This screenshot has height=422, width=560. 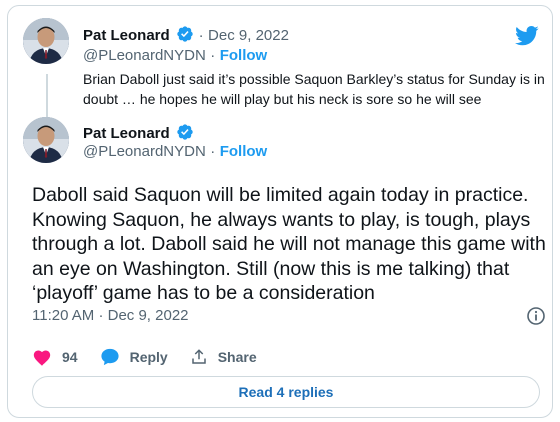 What do you see at coordinates (63, 315) in the screenshot?
I see `tweet-time: 11:20 AM` at bounding box center [63, 315].